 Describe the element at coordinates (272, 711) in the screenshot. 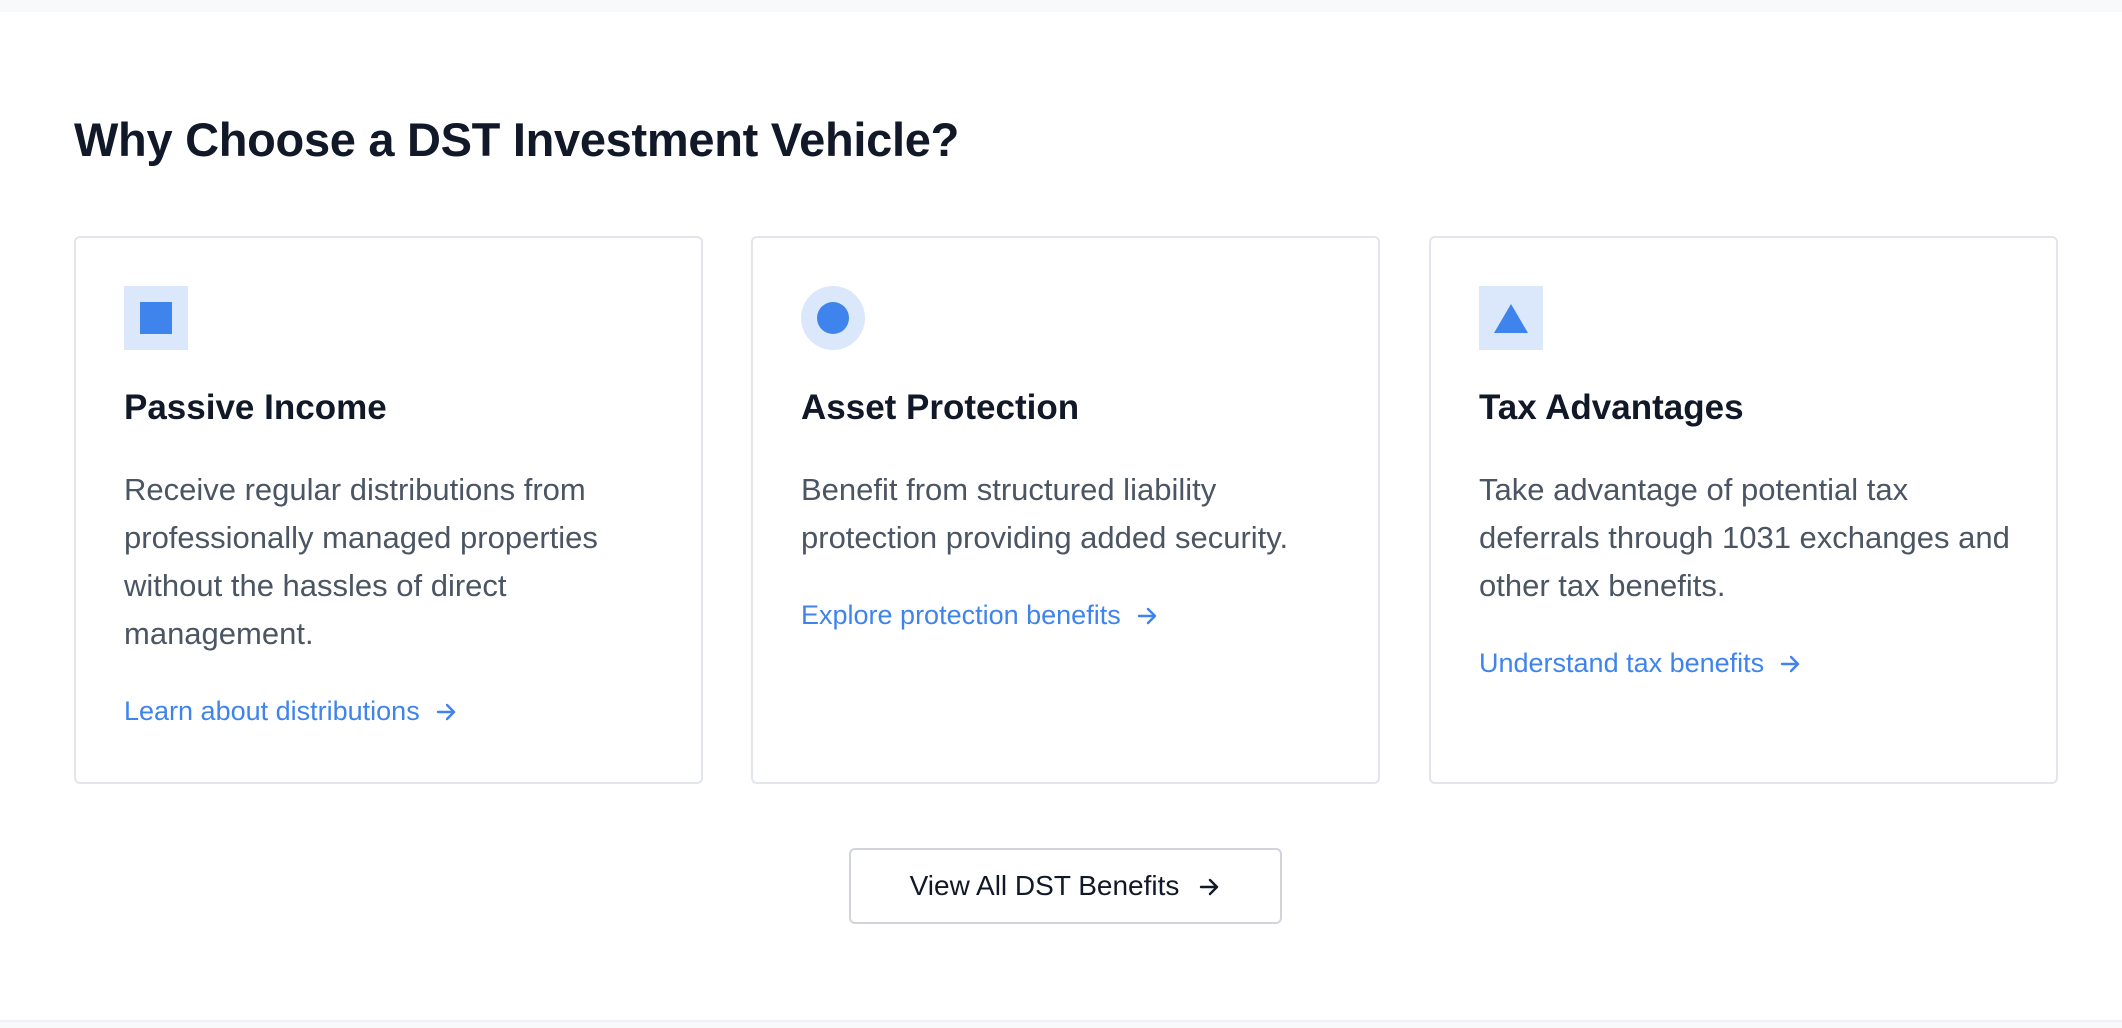

I see `link-label: Learn about distributions` at that location.